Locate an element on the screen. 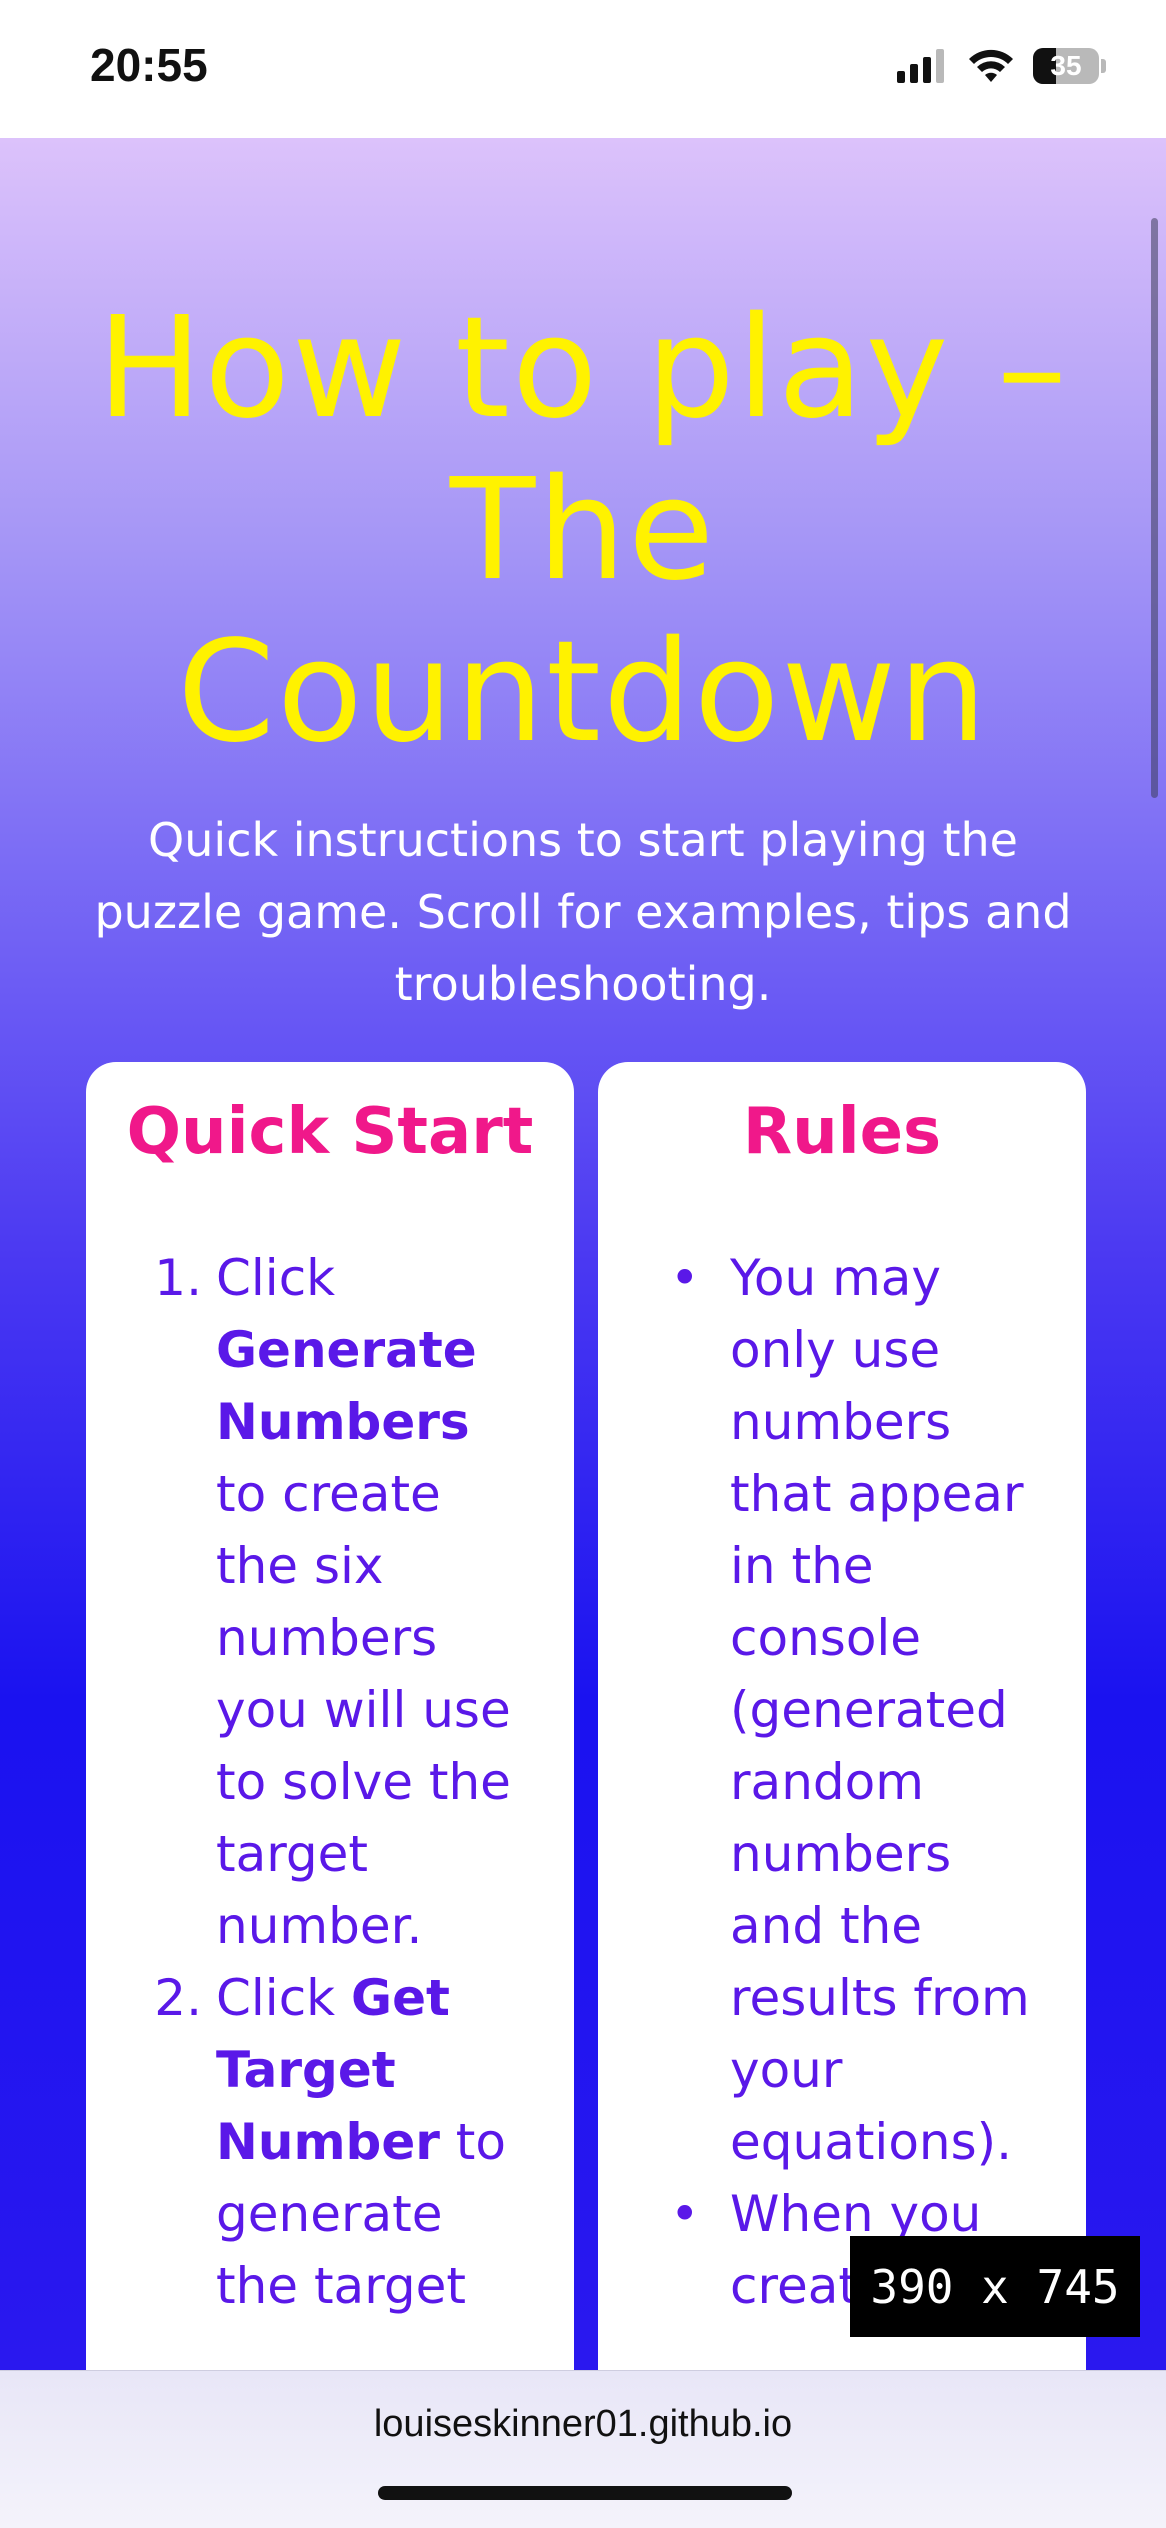  step-number: 2. is located at coordinates (178, 1998).